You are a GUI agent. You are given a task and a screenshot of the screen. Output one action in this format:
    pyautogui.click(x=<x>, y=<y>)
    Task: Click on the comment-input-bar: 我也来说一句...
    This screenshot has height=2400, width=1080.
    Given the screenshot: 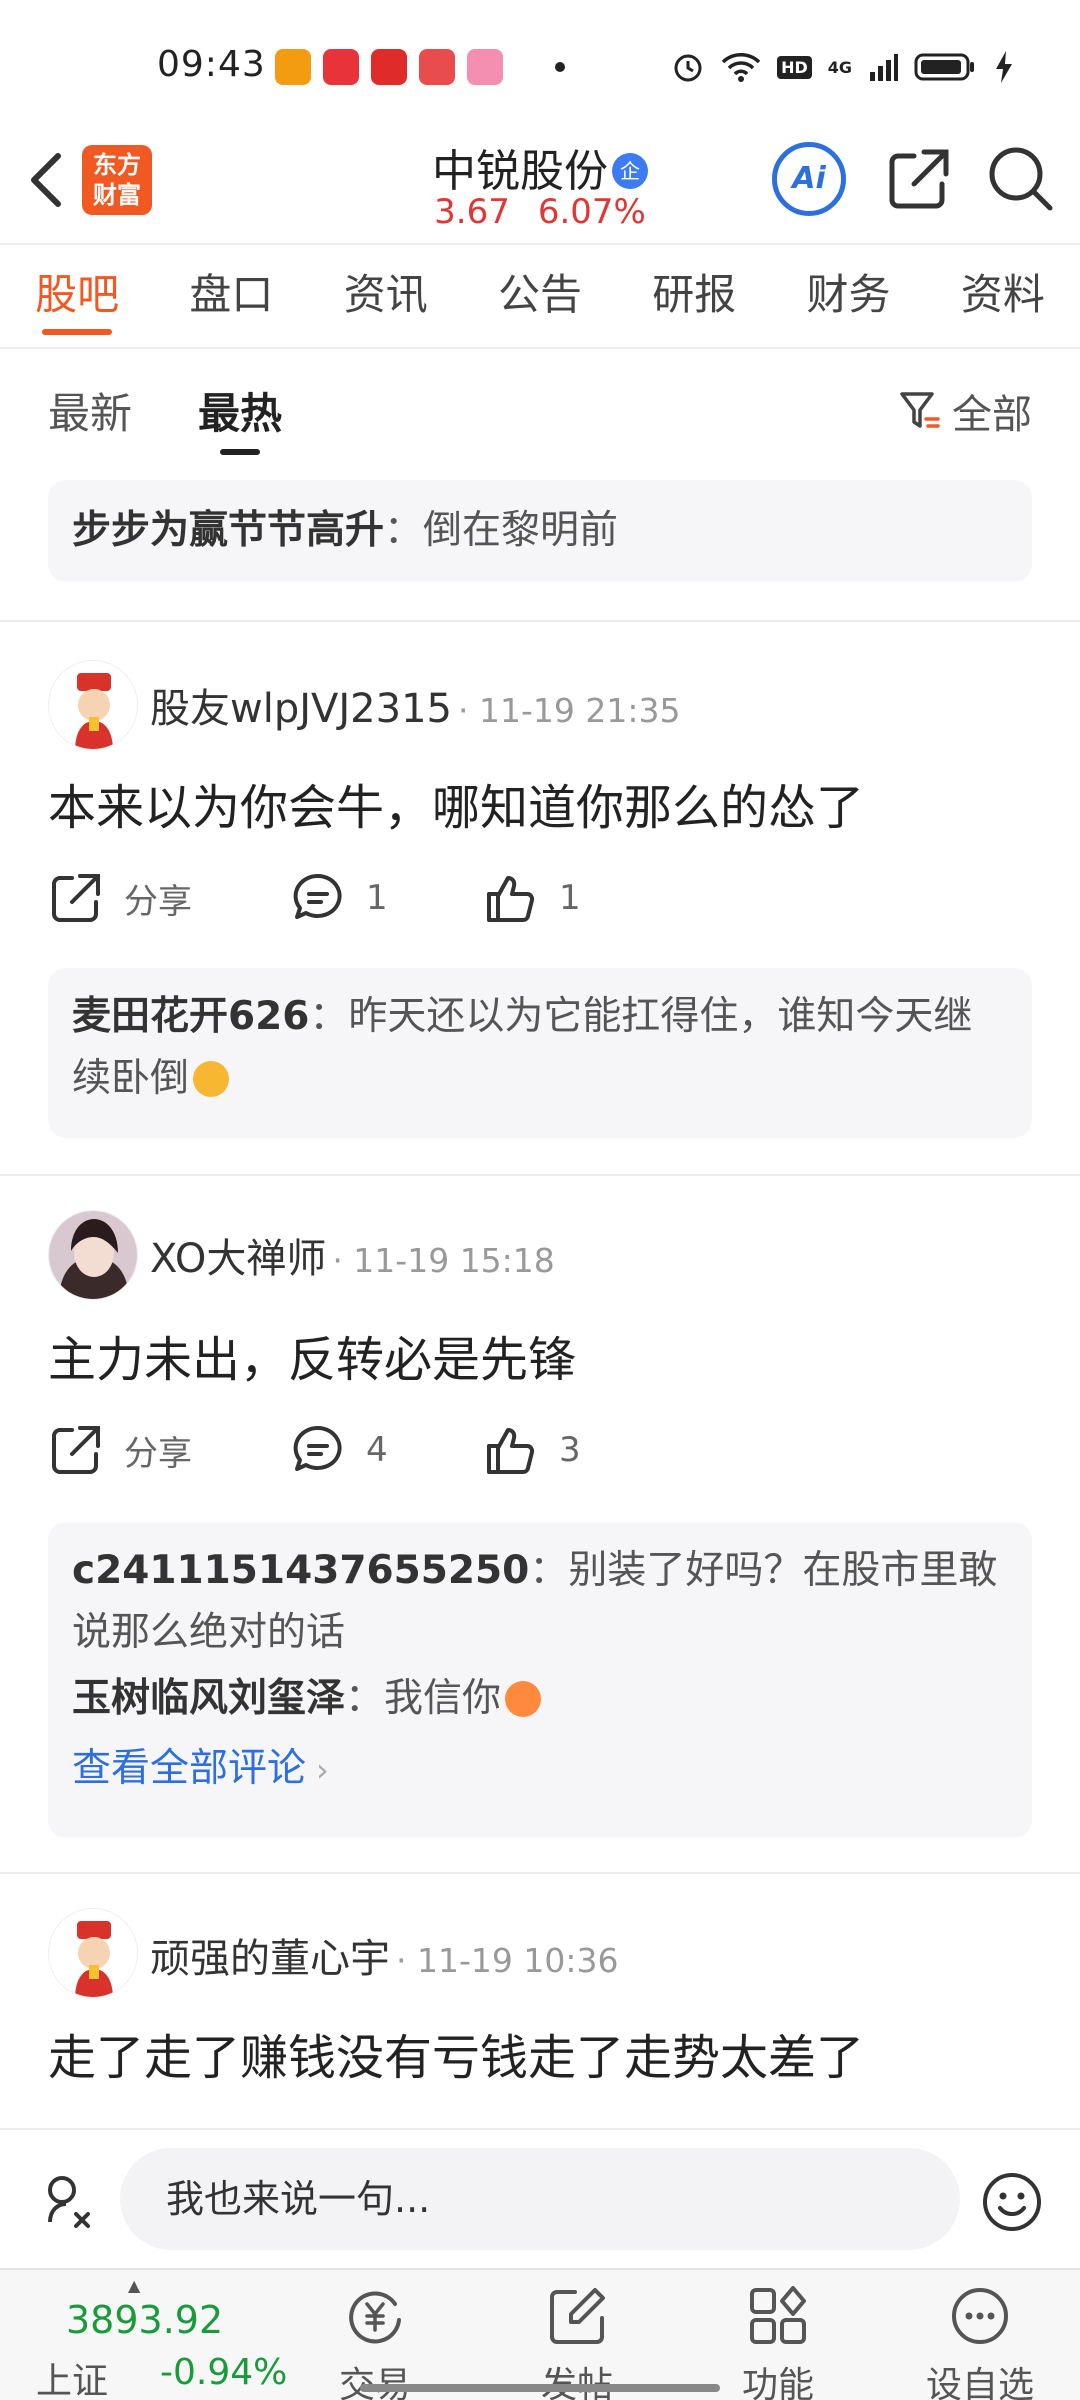 What is the action you would take?
    pyautogui.click(x=540, y=2198)
    